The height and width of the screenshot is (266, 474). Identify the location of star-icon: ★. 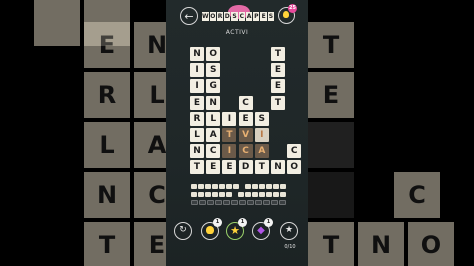
(235, 230).